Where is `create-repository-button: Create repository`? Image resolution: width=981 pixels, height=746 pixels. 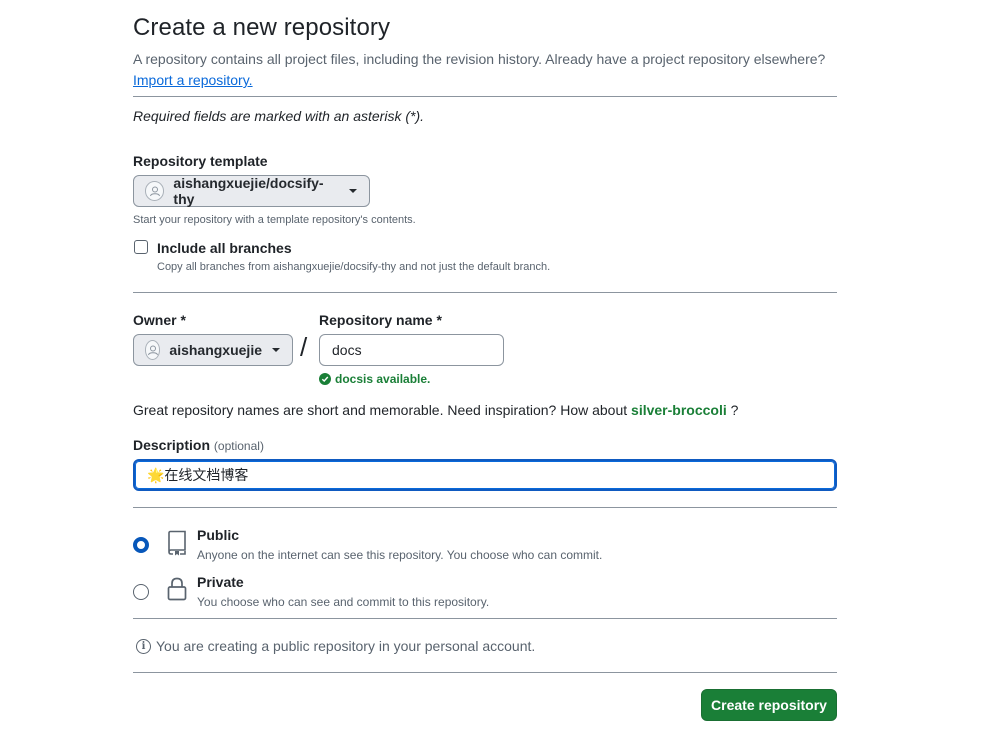 create-repository-button: Create repository is located at coordinates (769, 705).